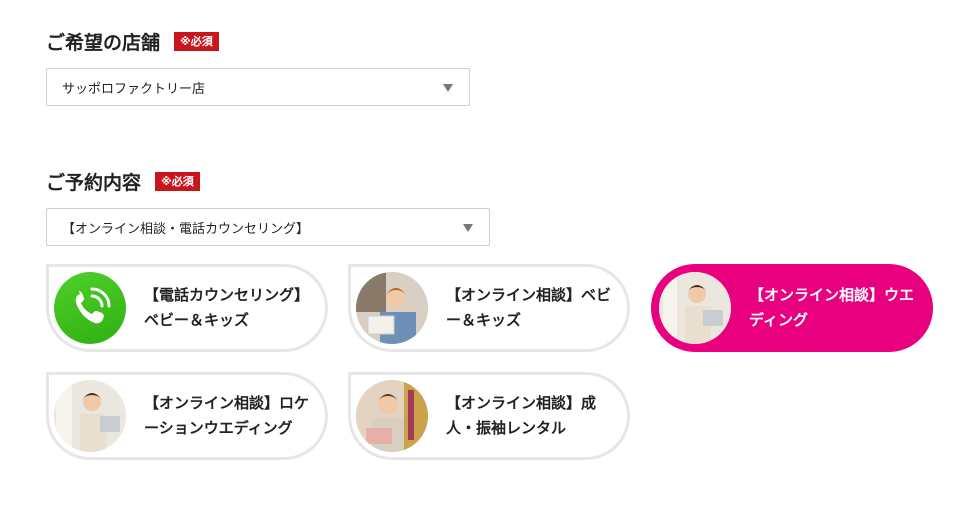 This screenshot has height=507, width=977. Describe the element at coordinates (521, 415) in the screenshot. I see `option-label: 【オンライン相談】成人・振袖レンタル` at that location.